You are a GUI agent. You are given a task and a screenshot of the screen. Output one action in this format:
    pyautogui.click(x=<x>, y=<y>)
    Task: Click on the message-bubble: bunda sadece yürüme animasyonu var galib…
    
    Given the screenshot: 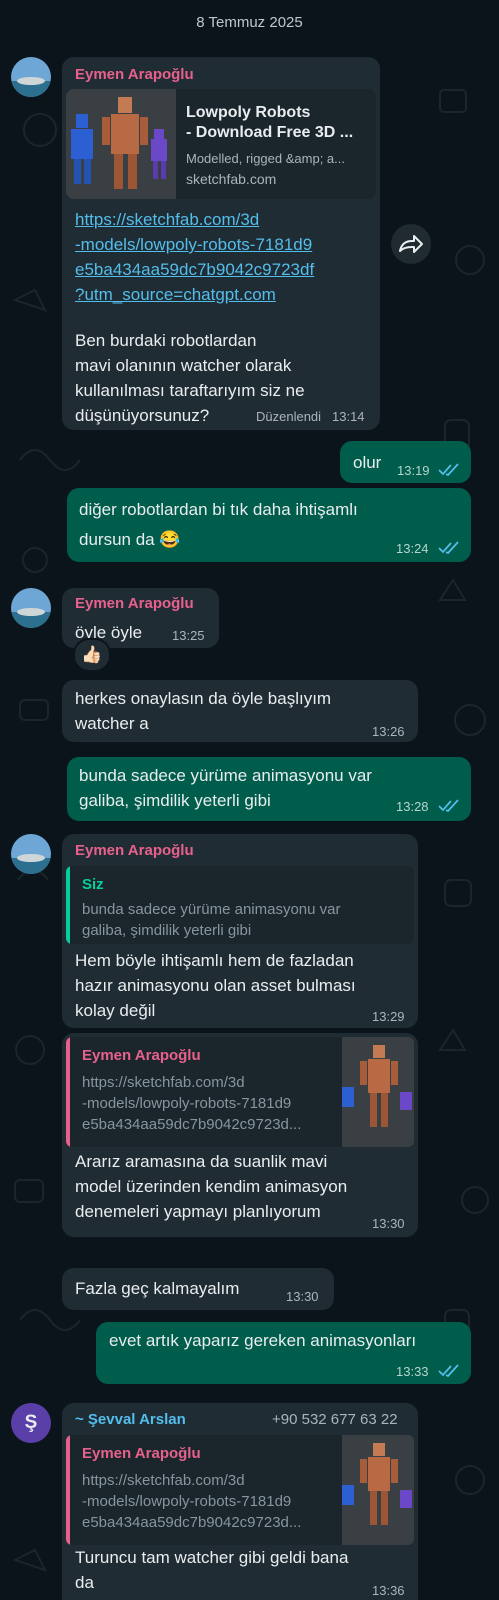 What is the action you would take?
    pyautogui.click(x=269, y=789)
    